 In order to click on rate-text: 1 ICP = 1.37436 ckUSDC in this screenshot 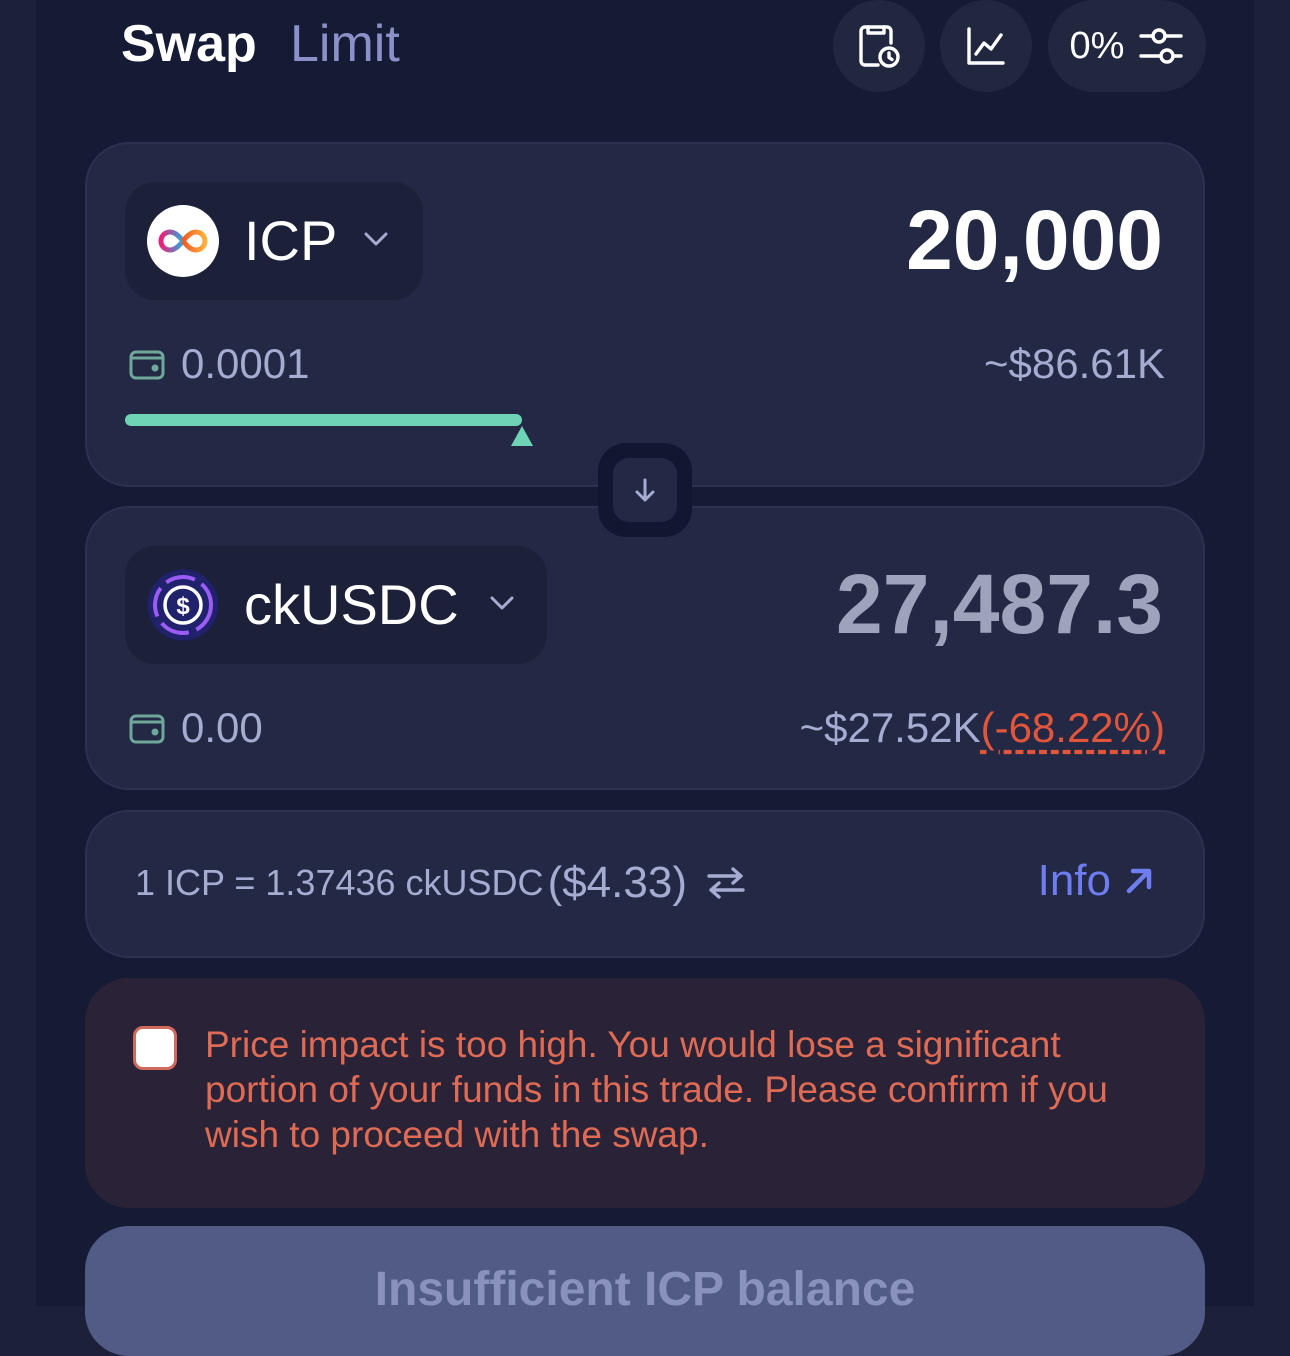, I will do `click(339, 882)`.